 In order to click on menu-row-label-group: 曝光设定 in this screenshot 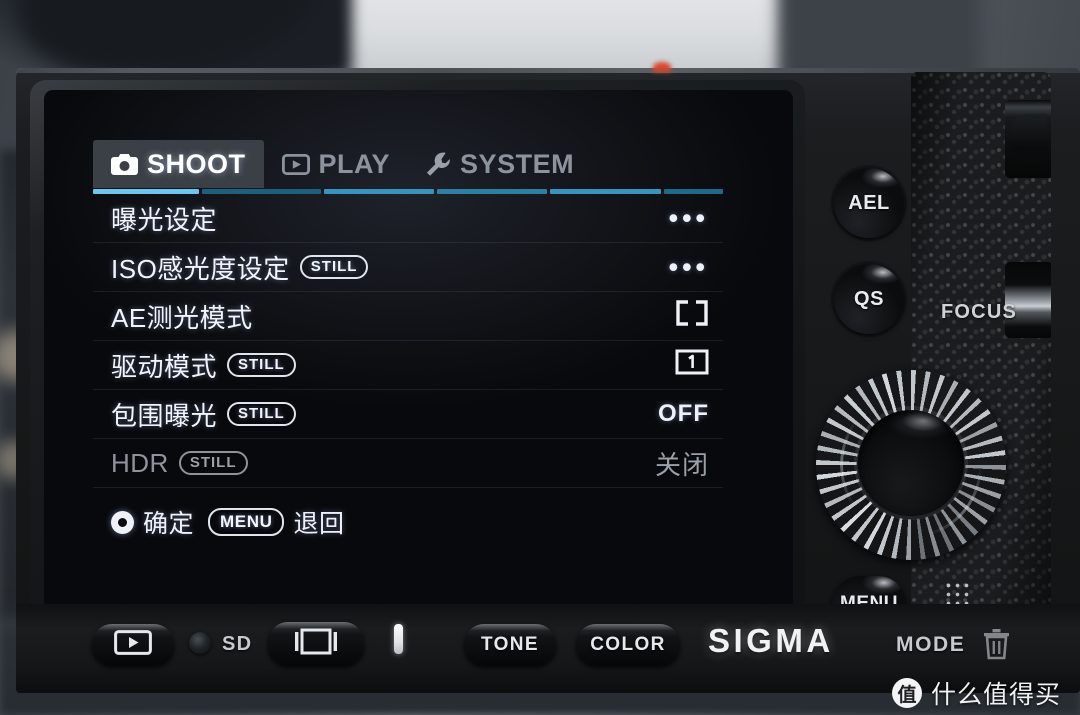, I will do `click(164, 218)`.